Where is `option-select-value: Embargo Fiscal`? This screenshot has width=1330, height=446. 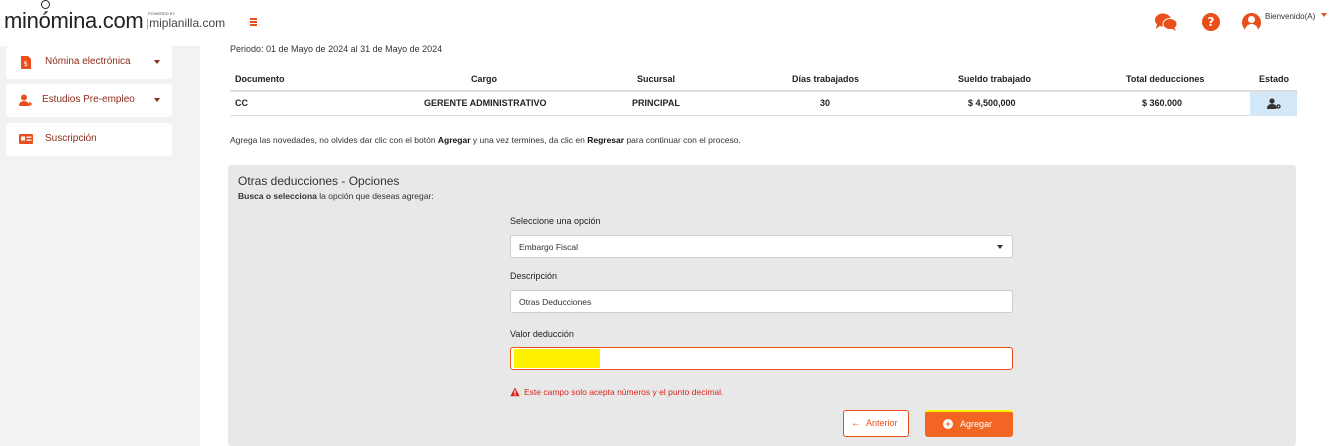
option-select-value: Embargo Fiscal is located at coordinates (549, 247).